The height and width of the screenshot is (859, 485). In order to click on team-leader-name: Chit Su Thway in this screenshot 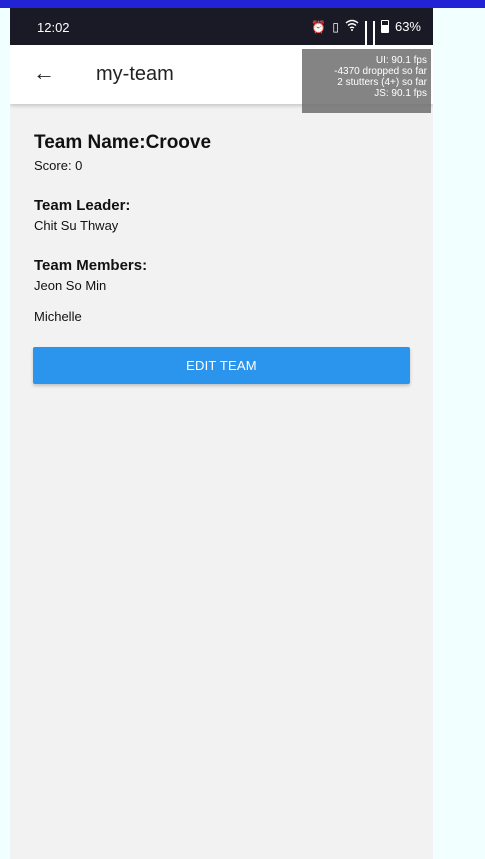, I will do `click(76, 225)`.